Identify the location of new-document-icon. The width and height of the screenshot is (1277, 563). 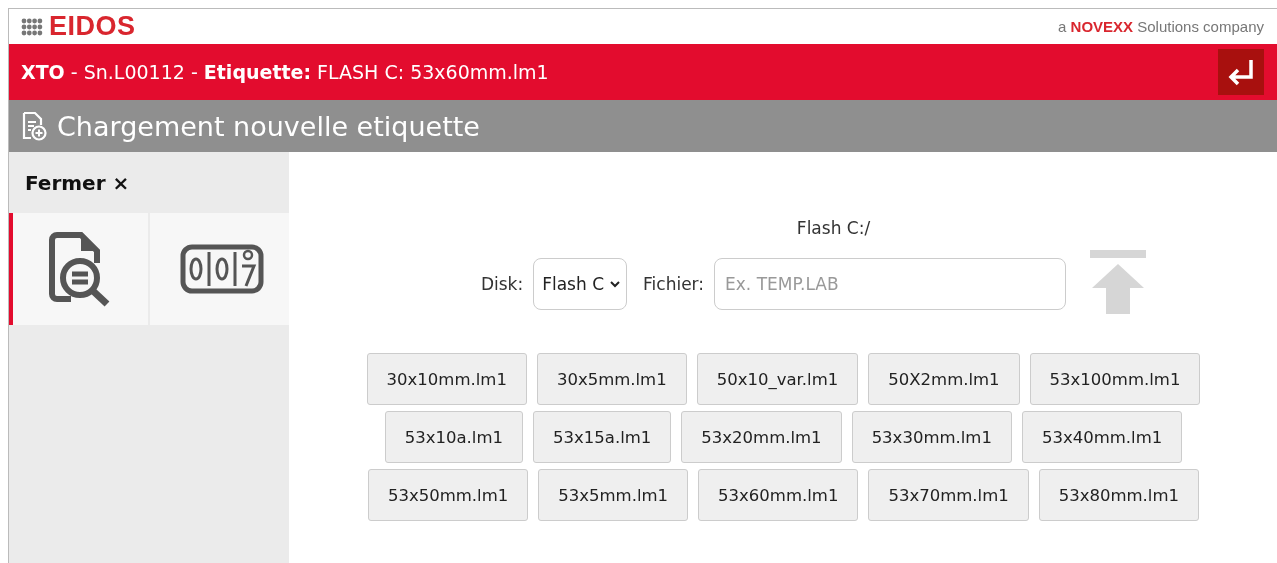
(34, 126).